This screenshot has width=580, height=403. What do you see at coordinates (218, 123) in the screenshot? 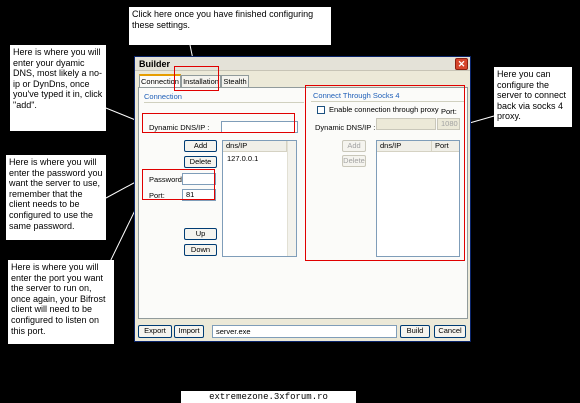
I see `dns-field-highlight` at bounding box center [218, 123].